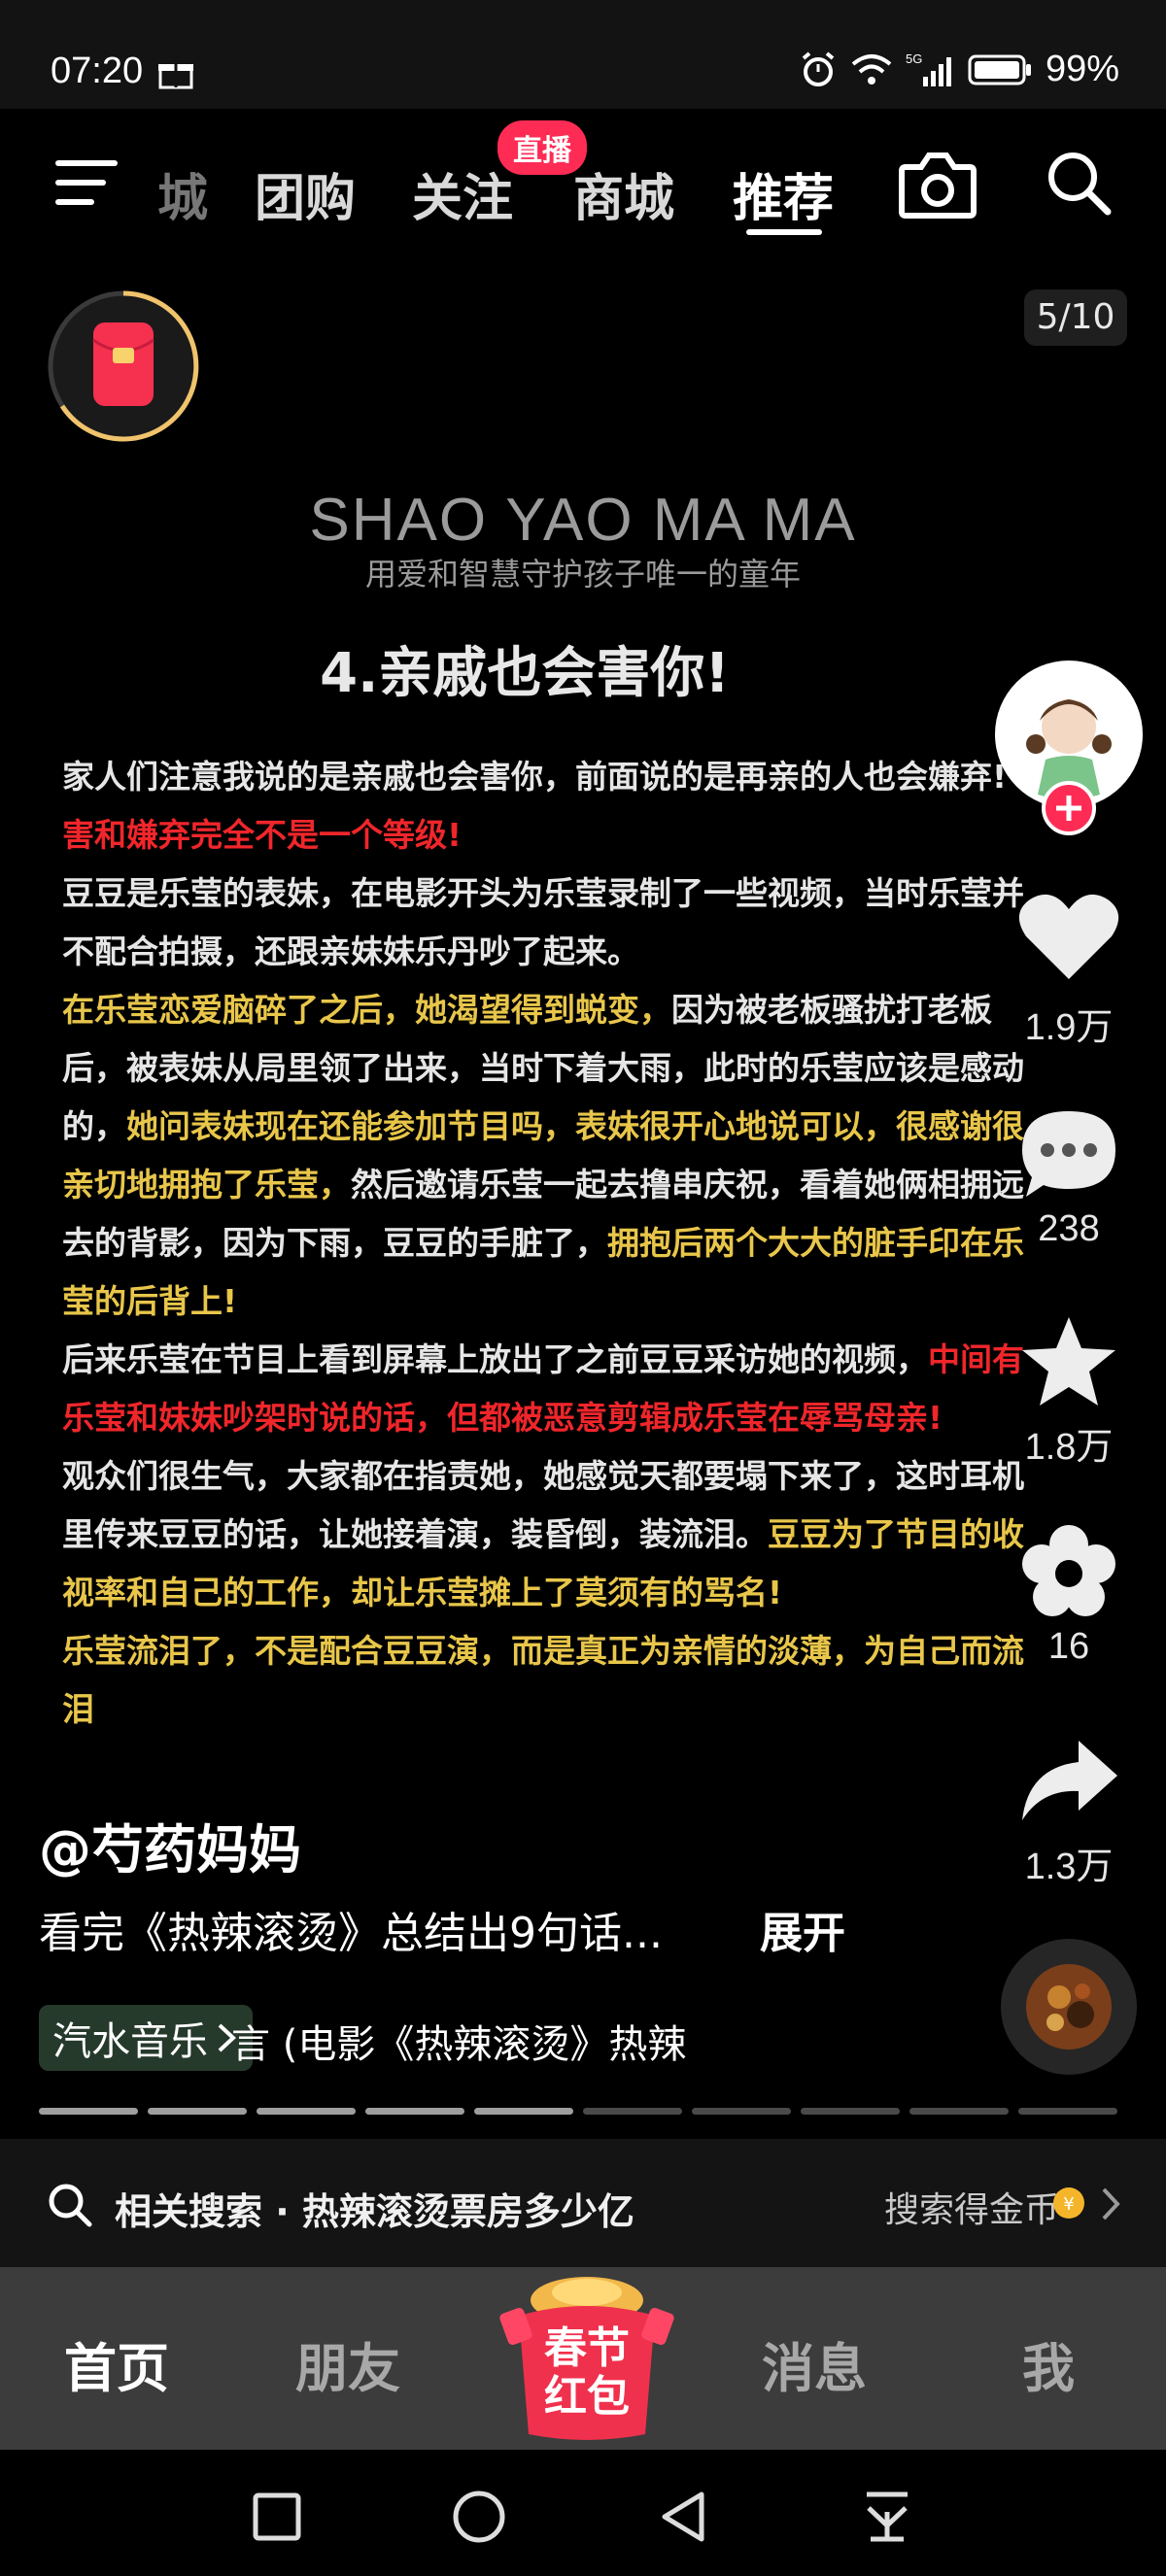  What do you see at coordinates (366, 1010) in the screenshot?
I see `article-text-run: 在乐莹恋爱脑碎了之后，她渴望得到蜕变，` at bounding box center [366, 1010].